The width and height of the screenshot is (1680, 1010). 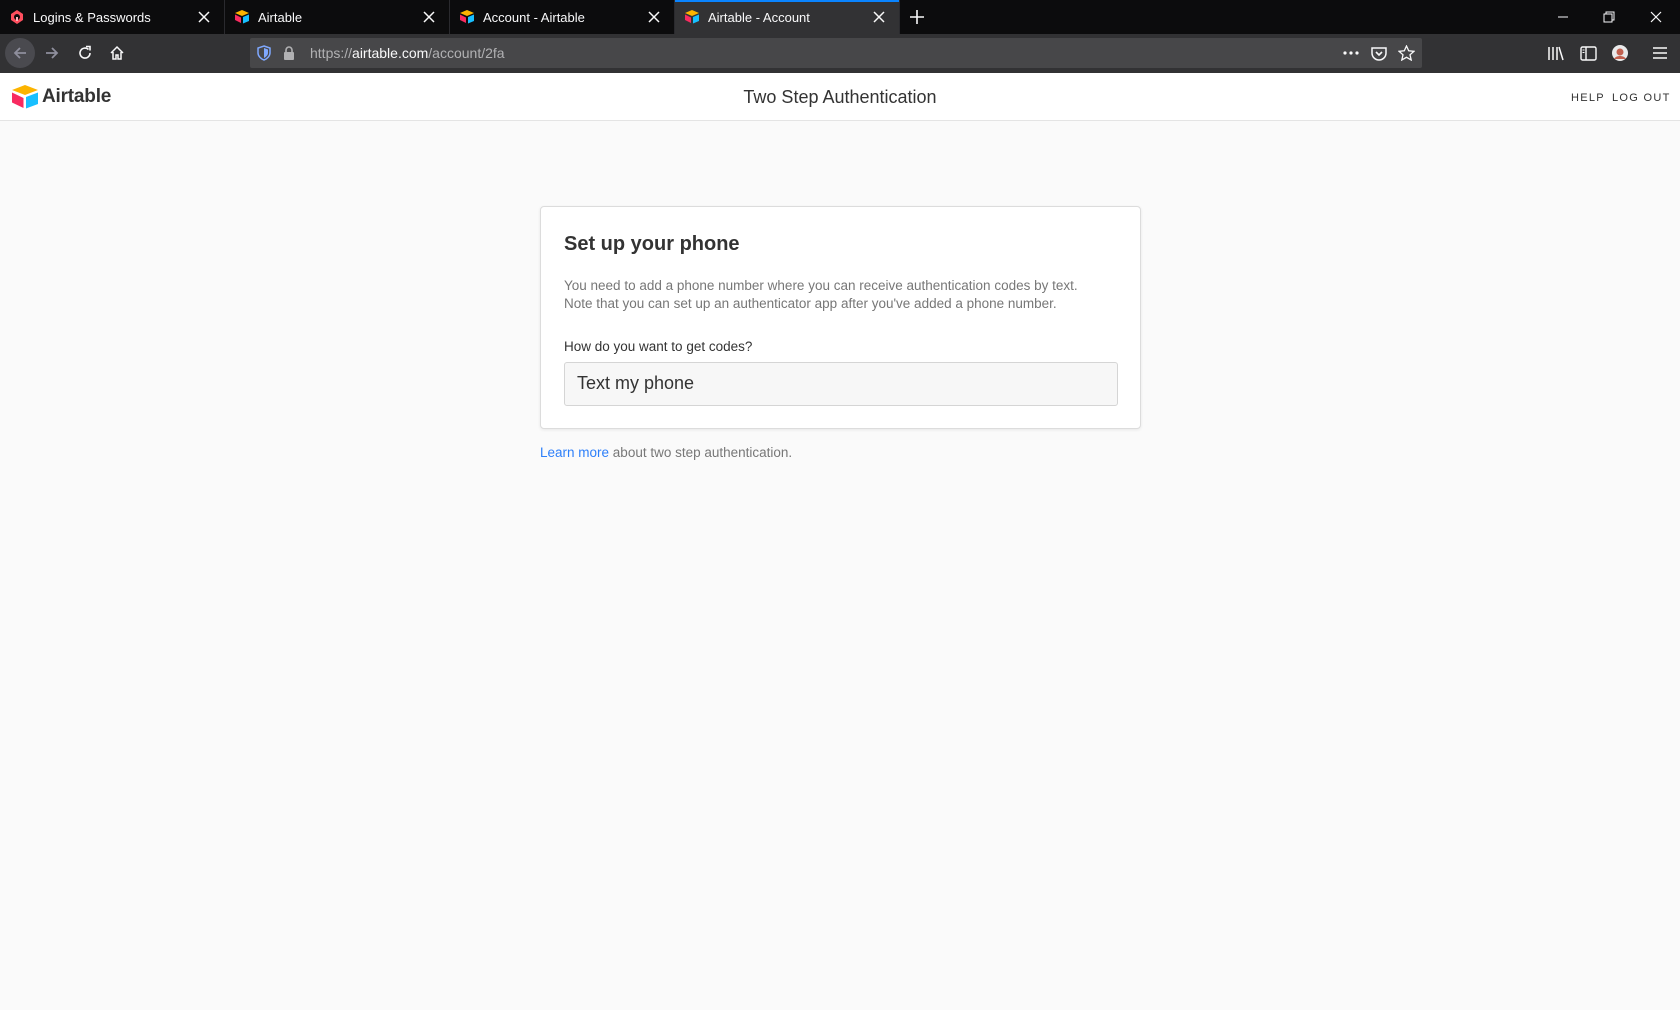 I want to click on home-icon, so click(x=117, y=52).